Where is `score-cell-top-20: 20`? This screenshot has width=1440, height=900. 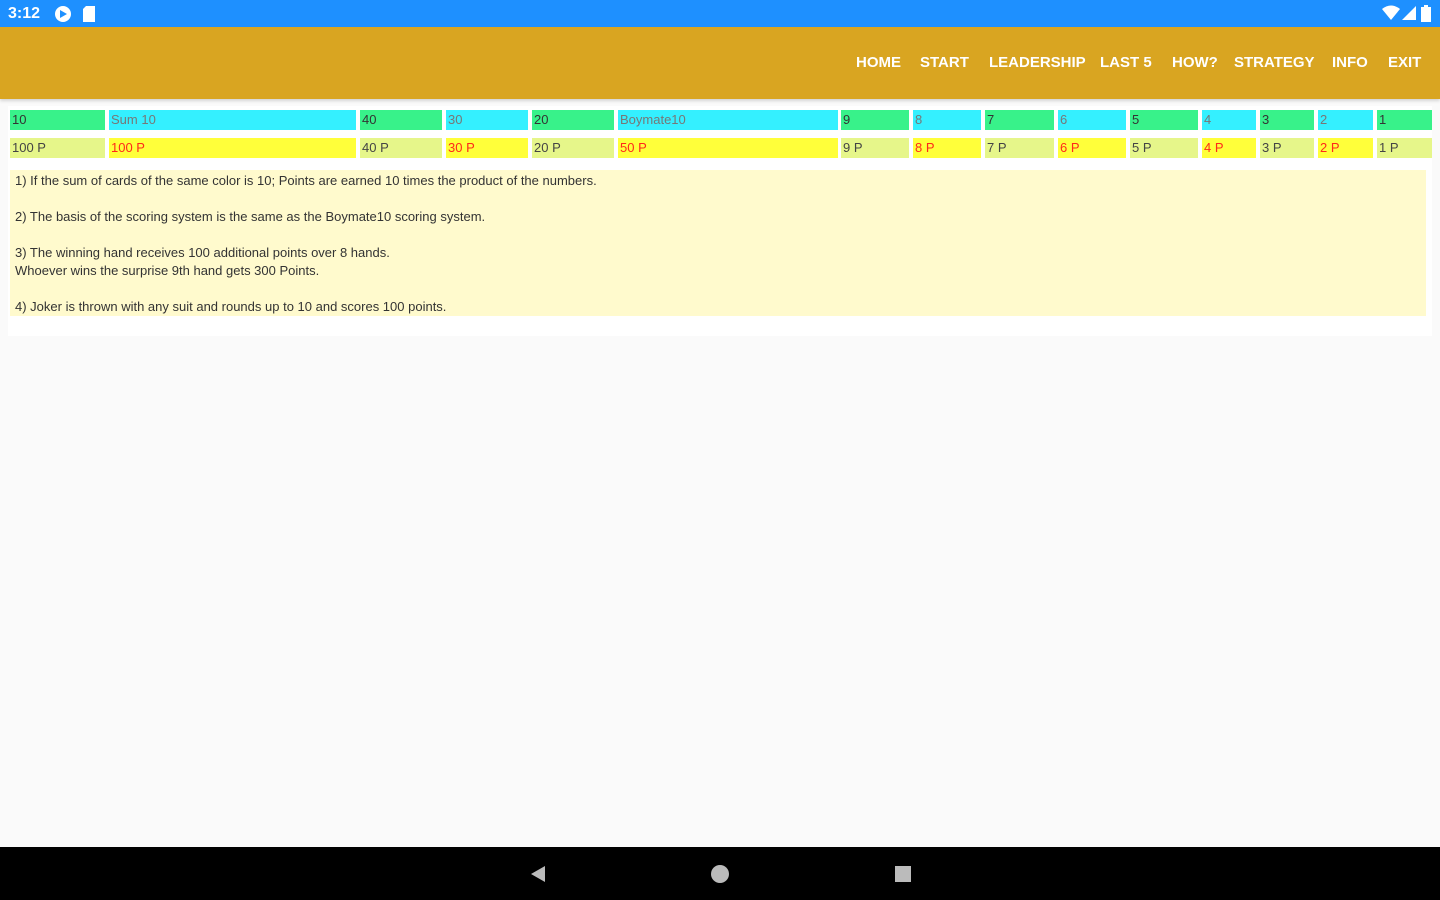 score-cell-top-20: 20 is located at coordinates (573, 120).